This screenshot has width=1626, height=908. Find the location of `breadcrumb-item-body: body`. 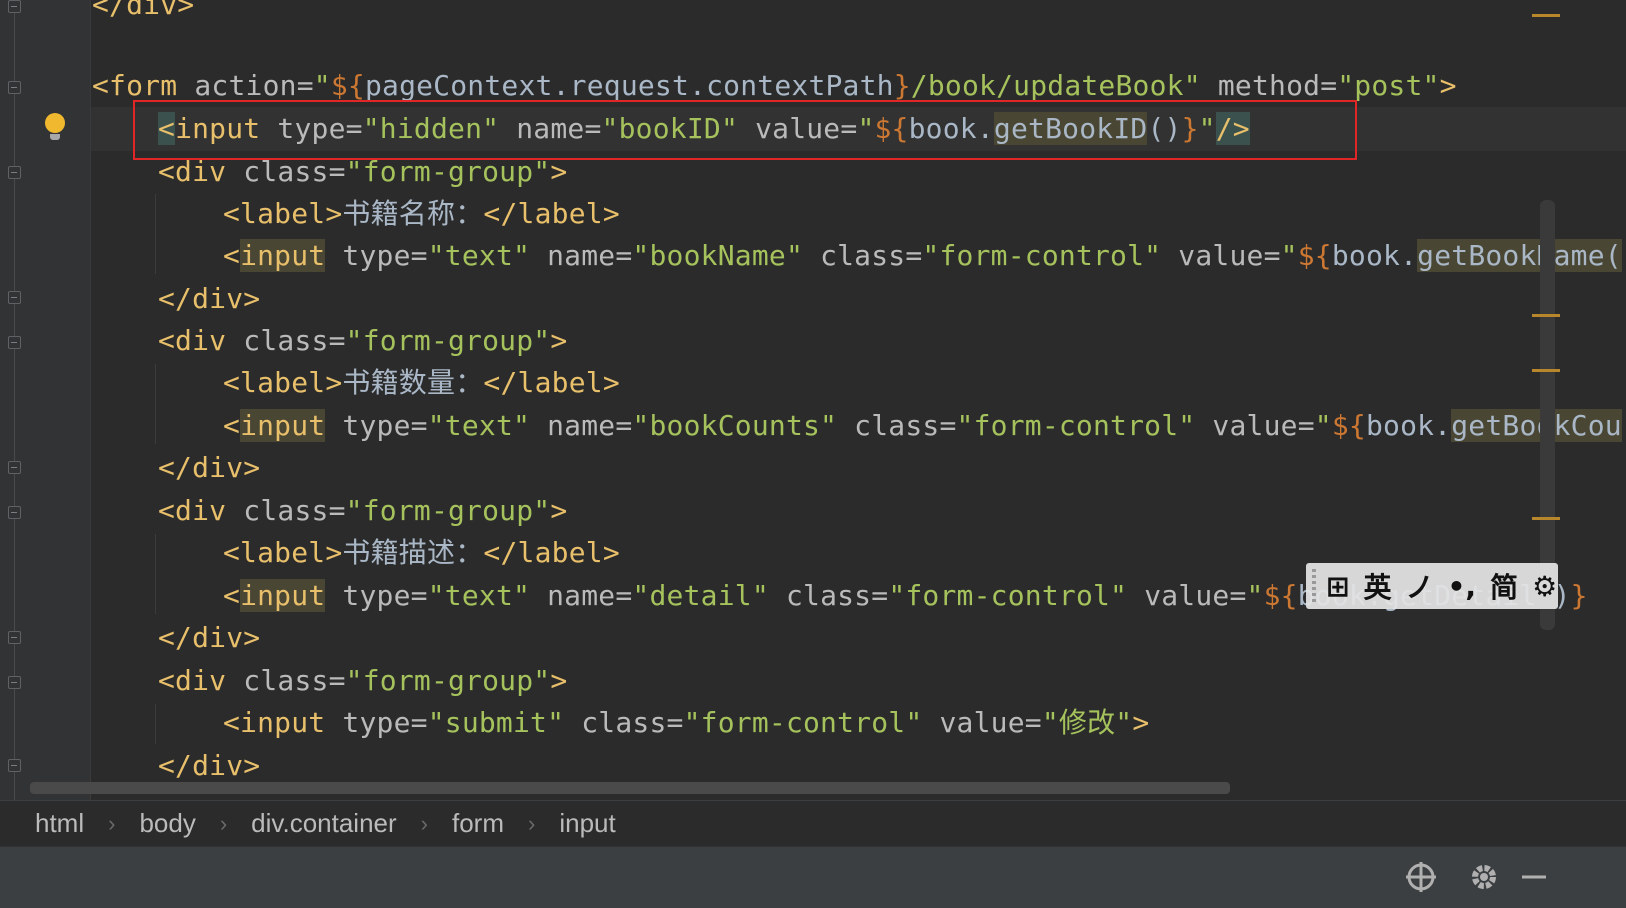

breadcrumb-item-body: body is located at coordinates (167, 823).